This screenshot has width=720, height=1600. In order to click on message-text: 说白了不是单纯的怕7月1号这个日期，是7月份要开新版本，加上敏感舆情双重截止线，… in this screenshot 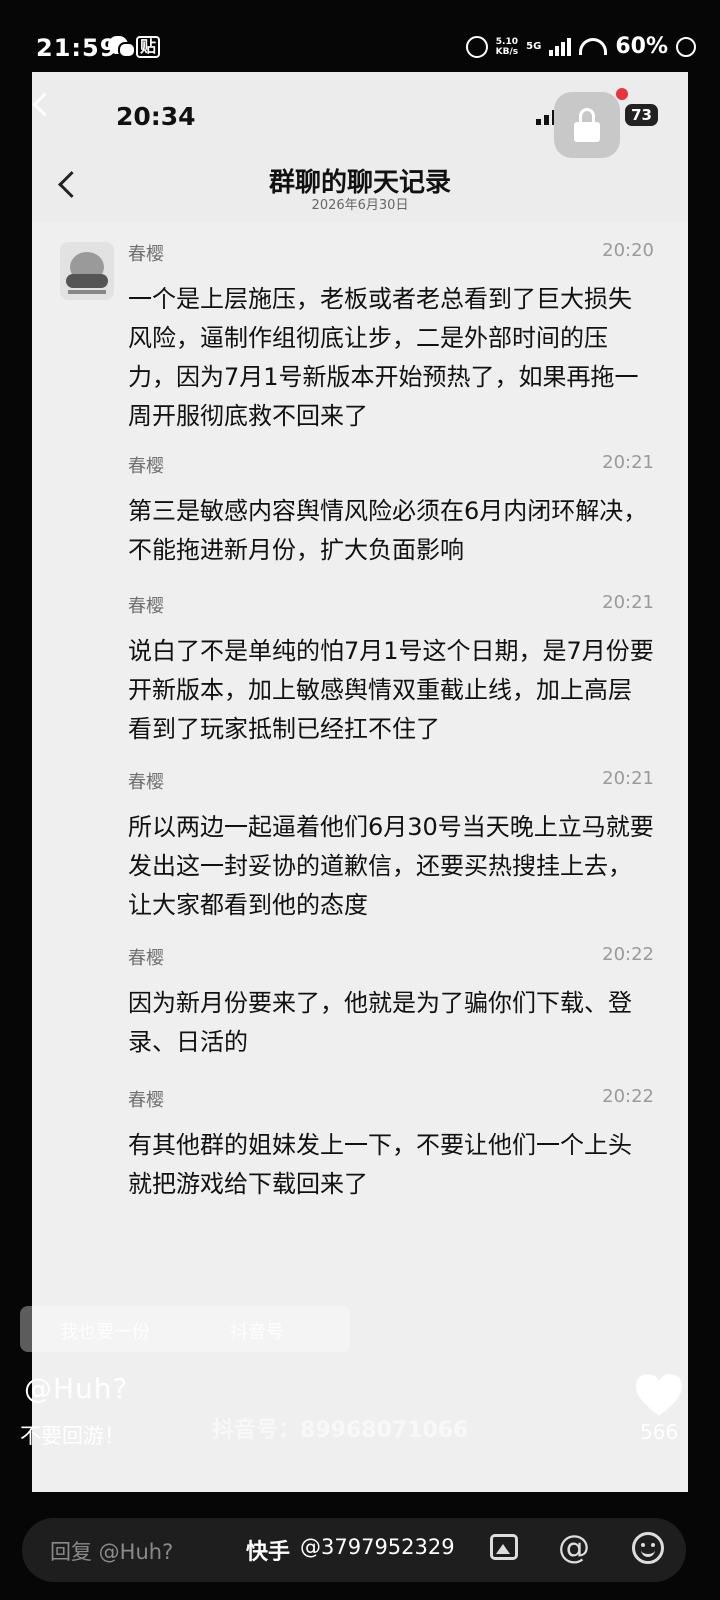, I will do `click(391, 690)`.